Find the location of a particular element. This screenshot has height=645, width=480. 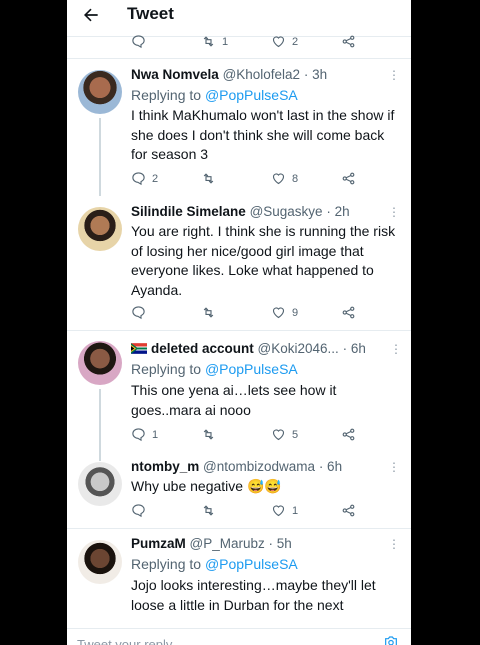

author-name: PumzaM is located at coordinates (158, 543).